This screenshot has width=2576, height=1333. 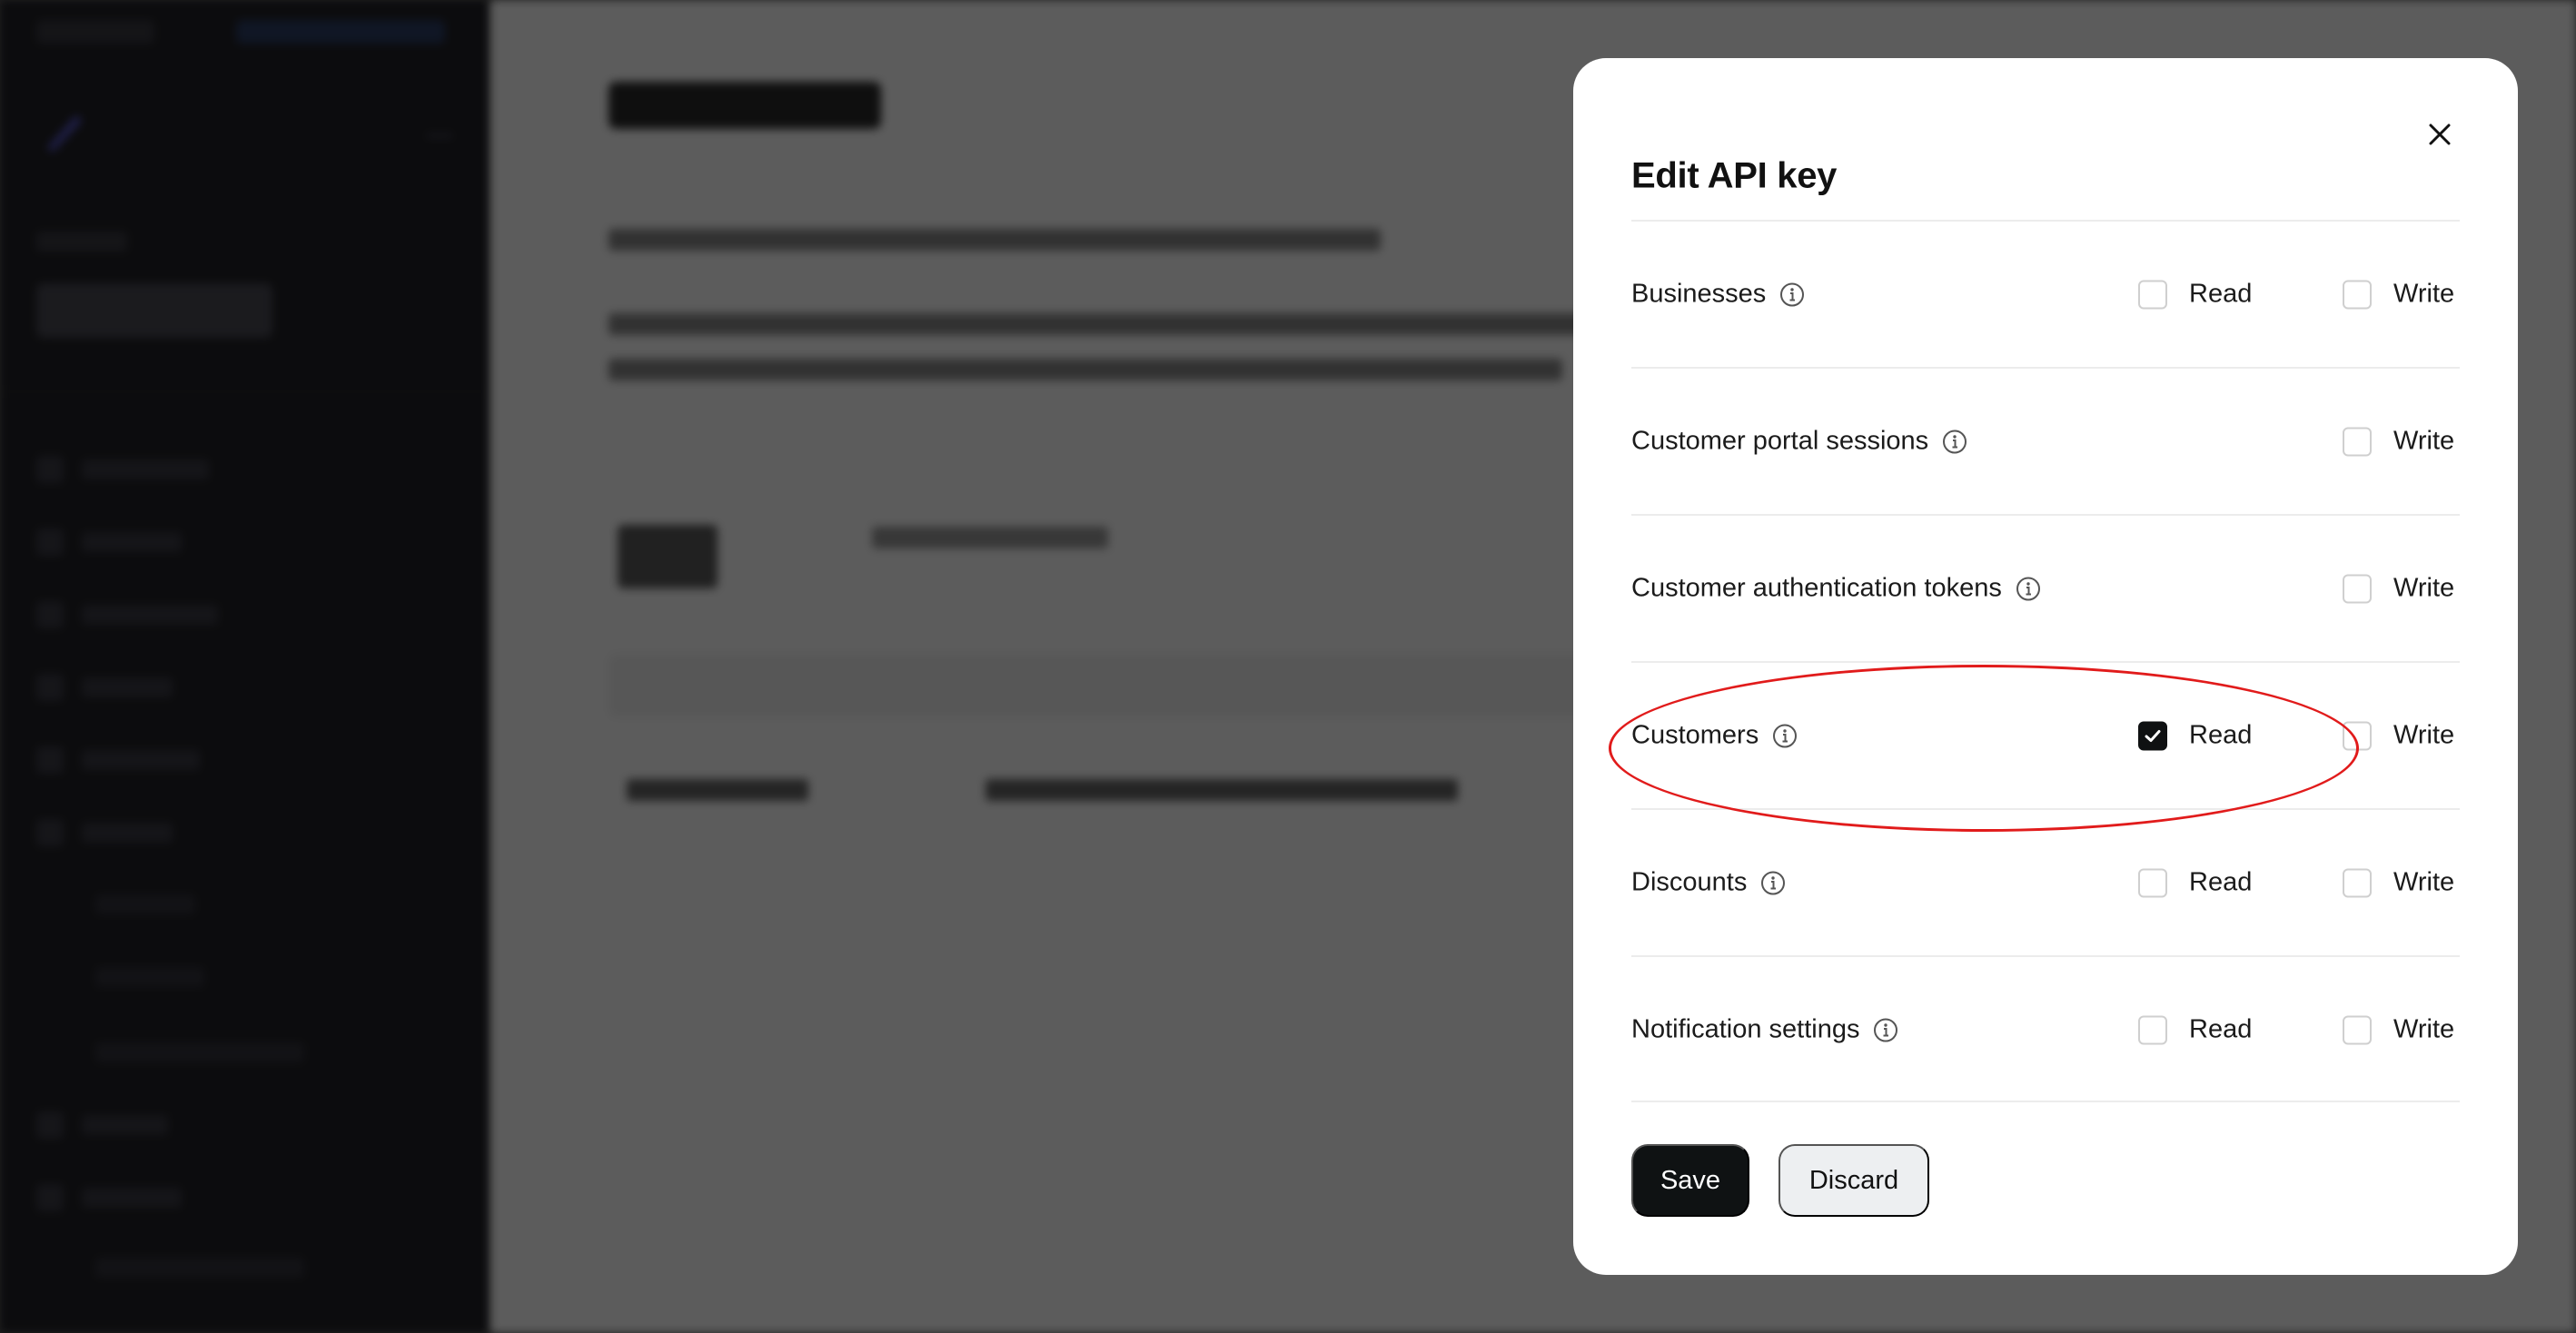 I want to click on modal-title: Edit API key, so click(x=1734, y=175).